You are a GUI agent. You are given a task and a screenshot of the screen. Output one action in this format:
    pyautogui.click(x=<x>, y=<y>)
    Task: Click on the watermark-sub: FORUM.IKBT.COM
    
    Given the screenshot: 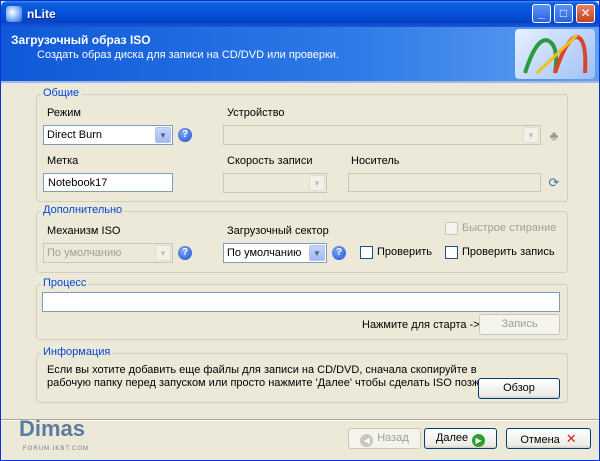 What is the action you would take?
    pyautogui.click(x=56, y=449)
    